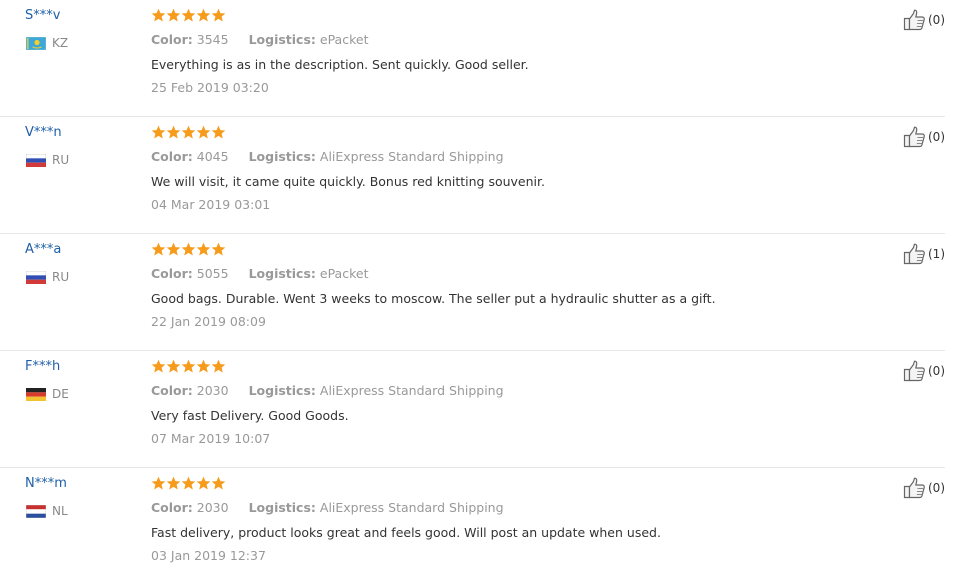  Describe the element at coordinates (208, 555) in the screenshot. I see `review-date: 03 Jan 2019 12:37` at that location.